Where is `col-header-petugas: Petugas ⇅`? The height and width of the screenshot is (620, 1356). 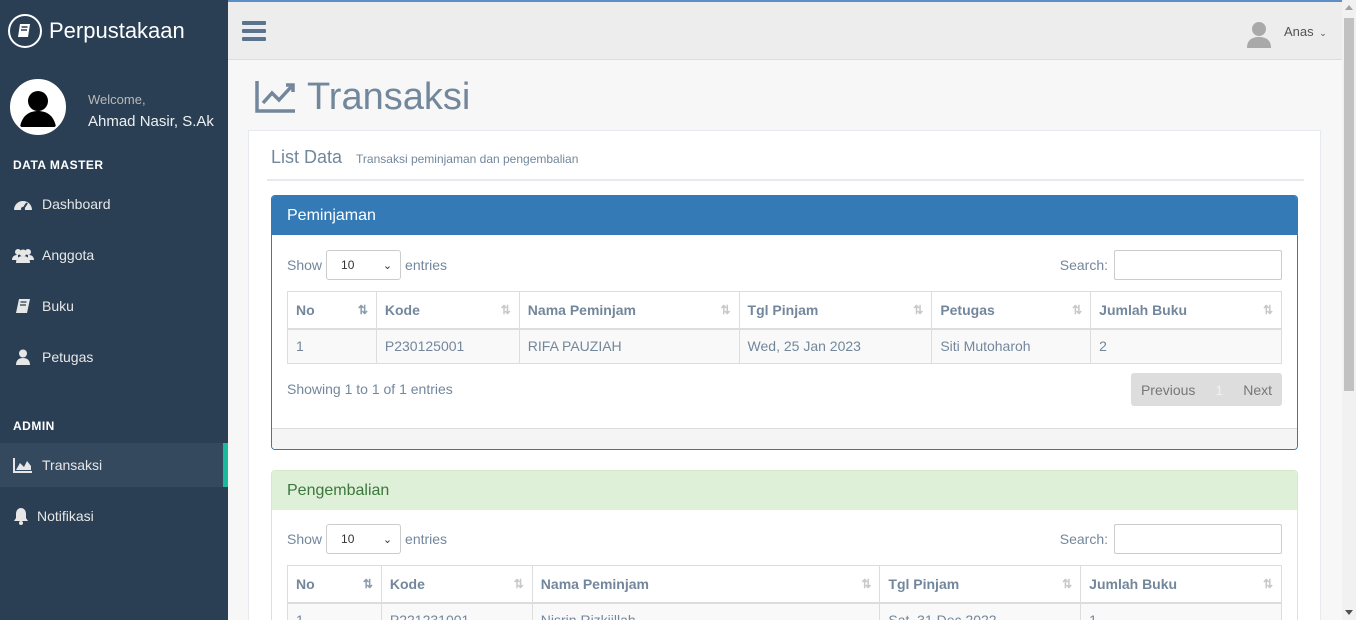 col-header-petugas: Petugas ⇅ is located at coordinates (1011, 310).